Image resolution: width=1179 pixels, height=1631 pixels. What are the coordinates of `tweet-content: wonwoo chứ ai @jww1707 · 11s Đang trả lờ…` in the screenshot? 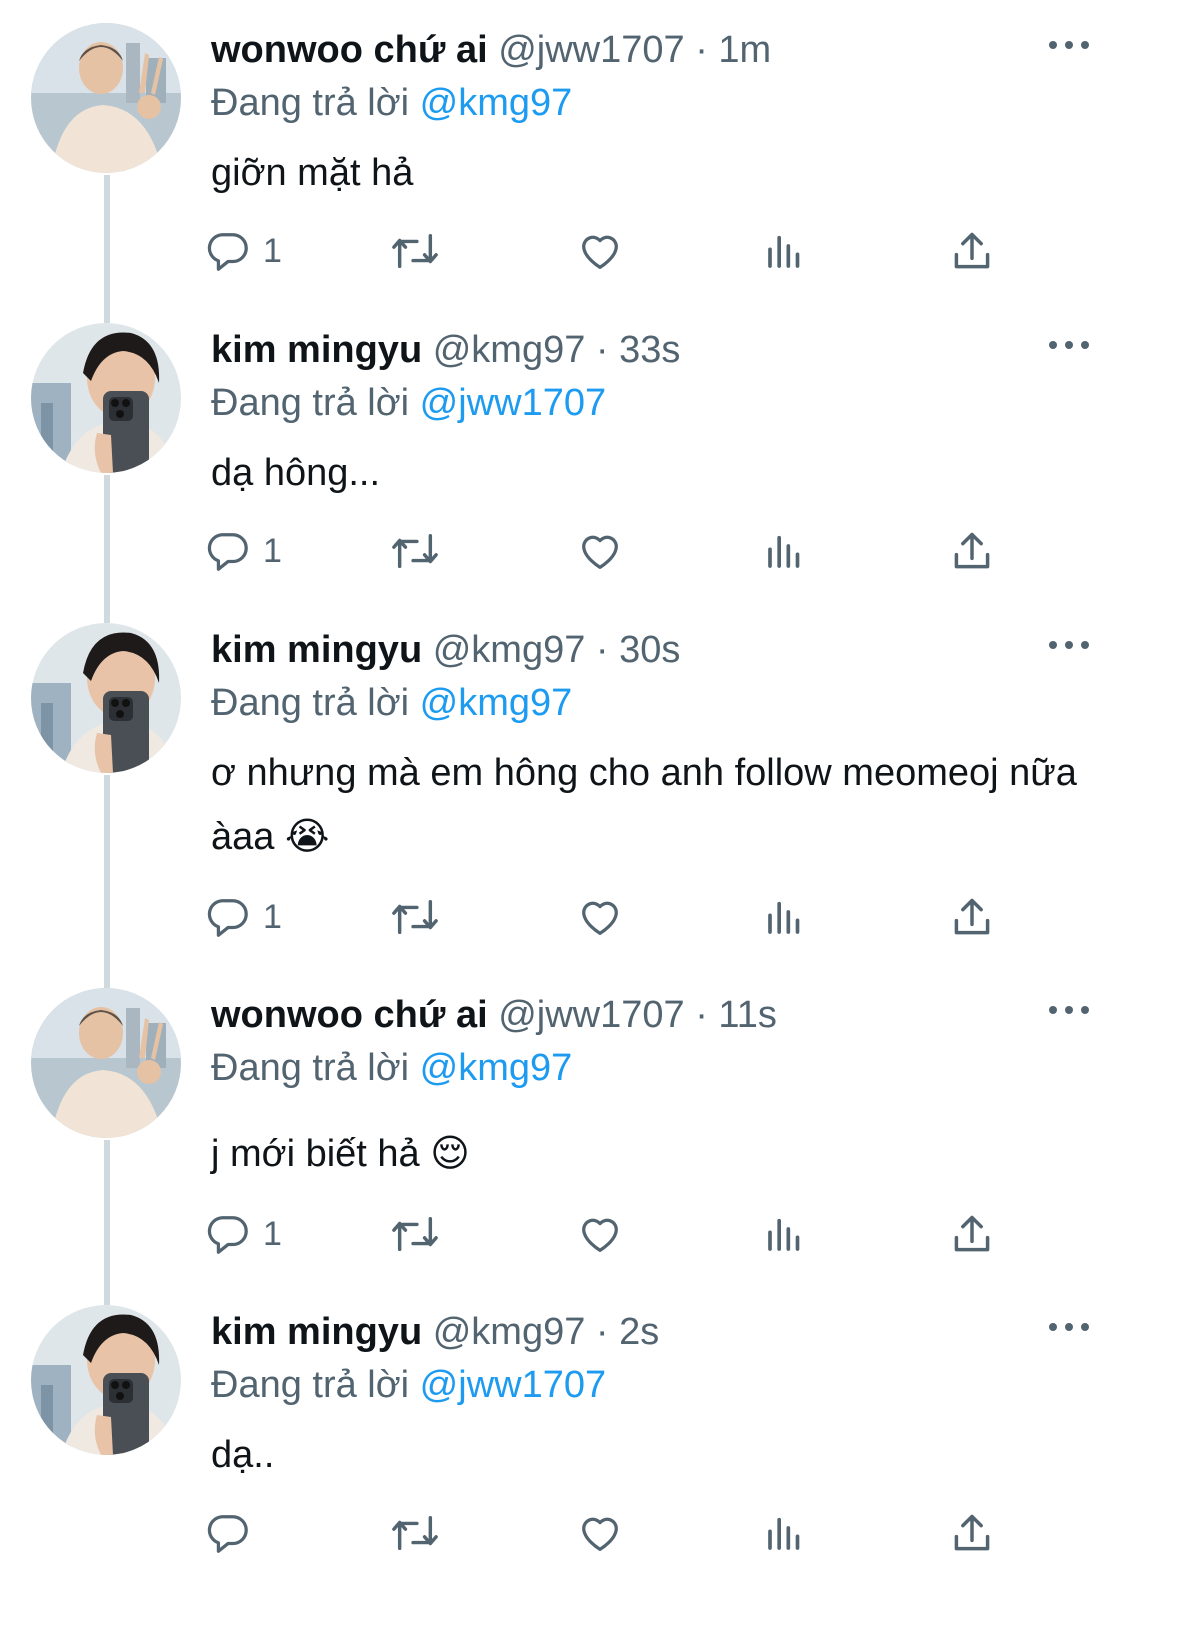 It's located at (675, 1087).